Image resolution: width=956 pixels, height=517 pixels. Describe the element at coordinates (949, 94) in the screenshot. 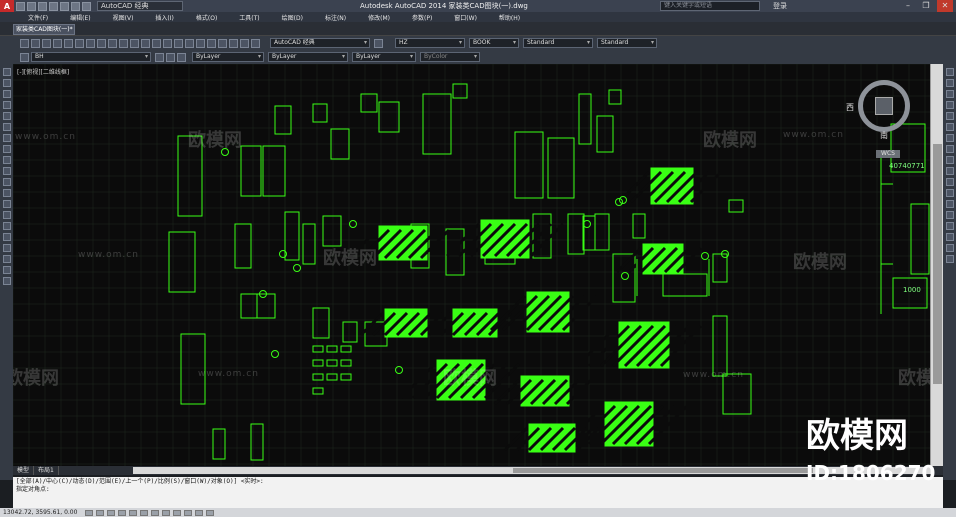

I see `mirror-icon` at that location.